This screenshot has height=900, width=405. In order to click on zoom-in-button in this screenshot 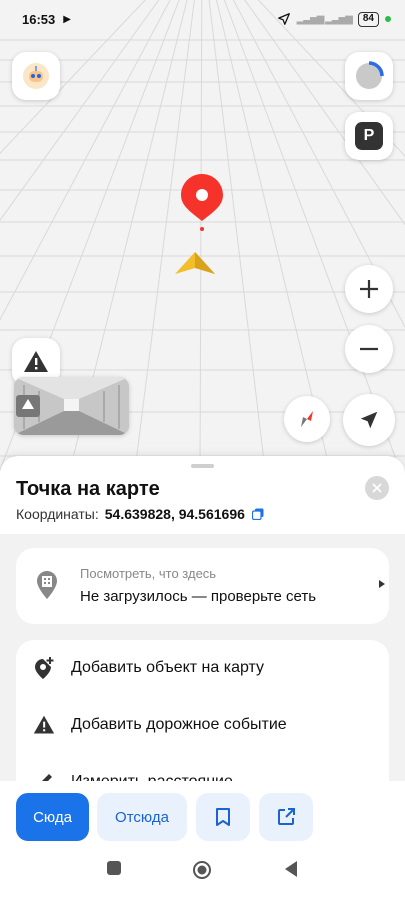, I will do `click(369, 289)`.